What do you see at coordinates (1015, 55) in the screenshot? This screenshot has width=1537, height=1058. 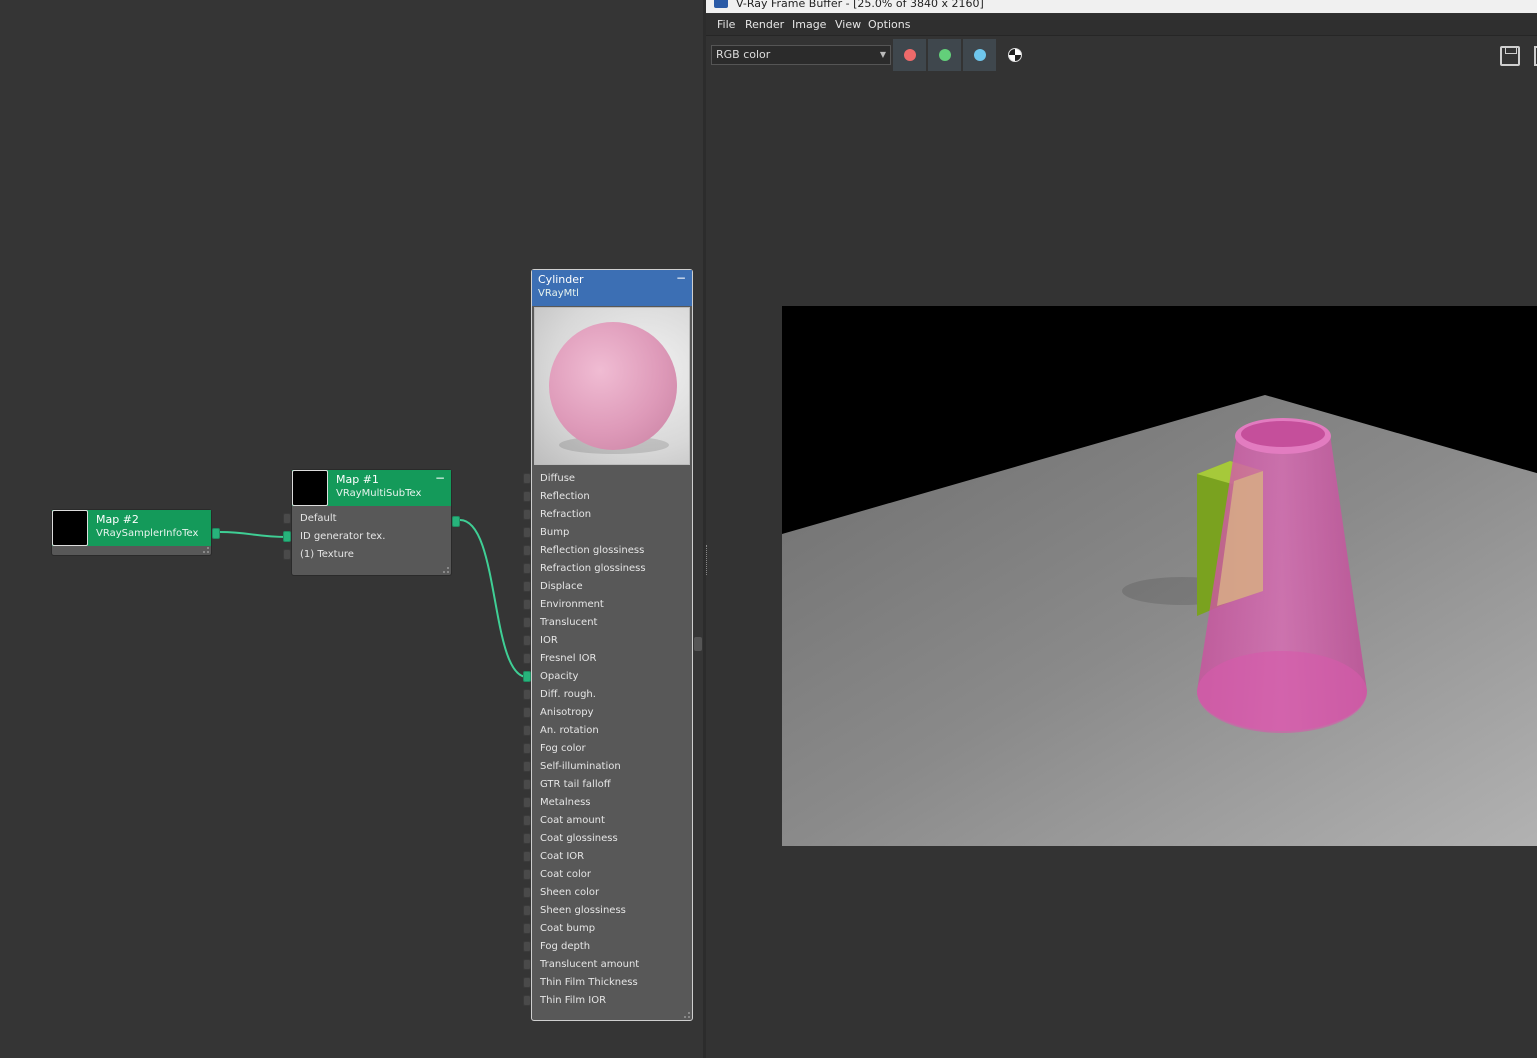 I see `alpha-channel-icon` at bounding box center [1015, 55].